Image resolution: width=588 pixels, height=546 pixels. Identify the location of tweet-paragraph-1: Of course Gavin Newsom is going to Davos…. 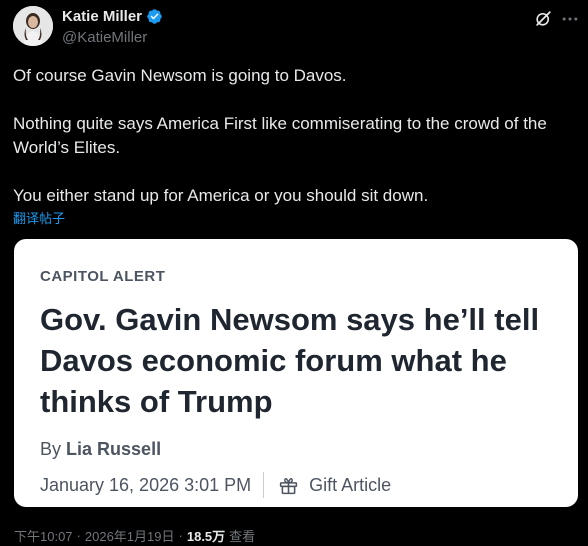
(180, 75).